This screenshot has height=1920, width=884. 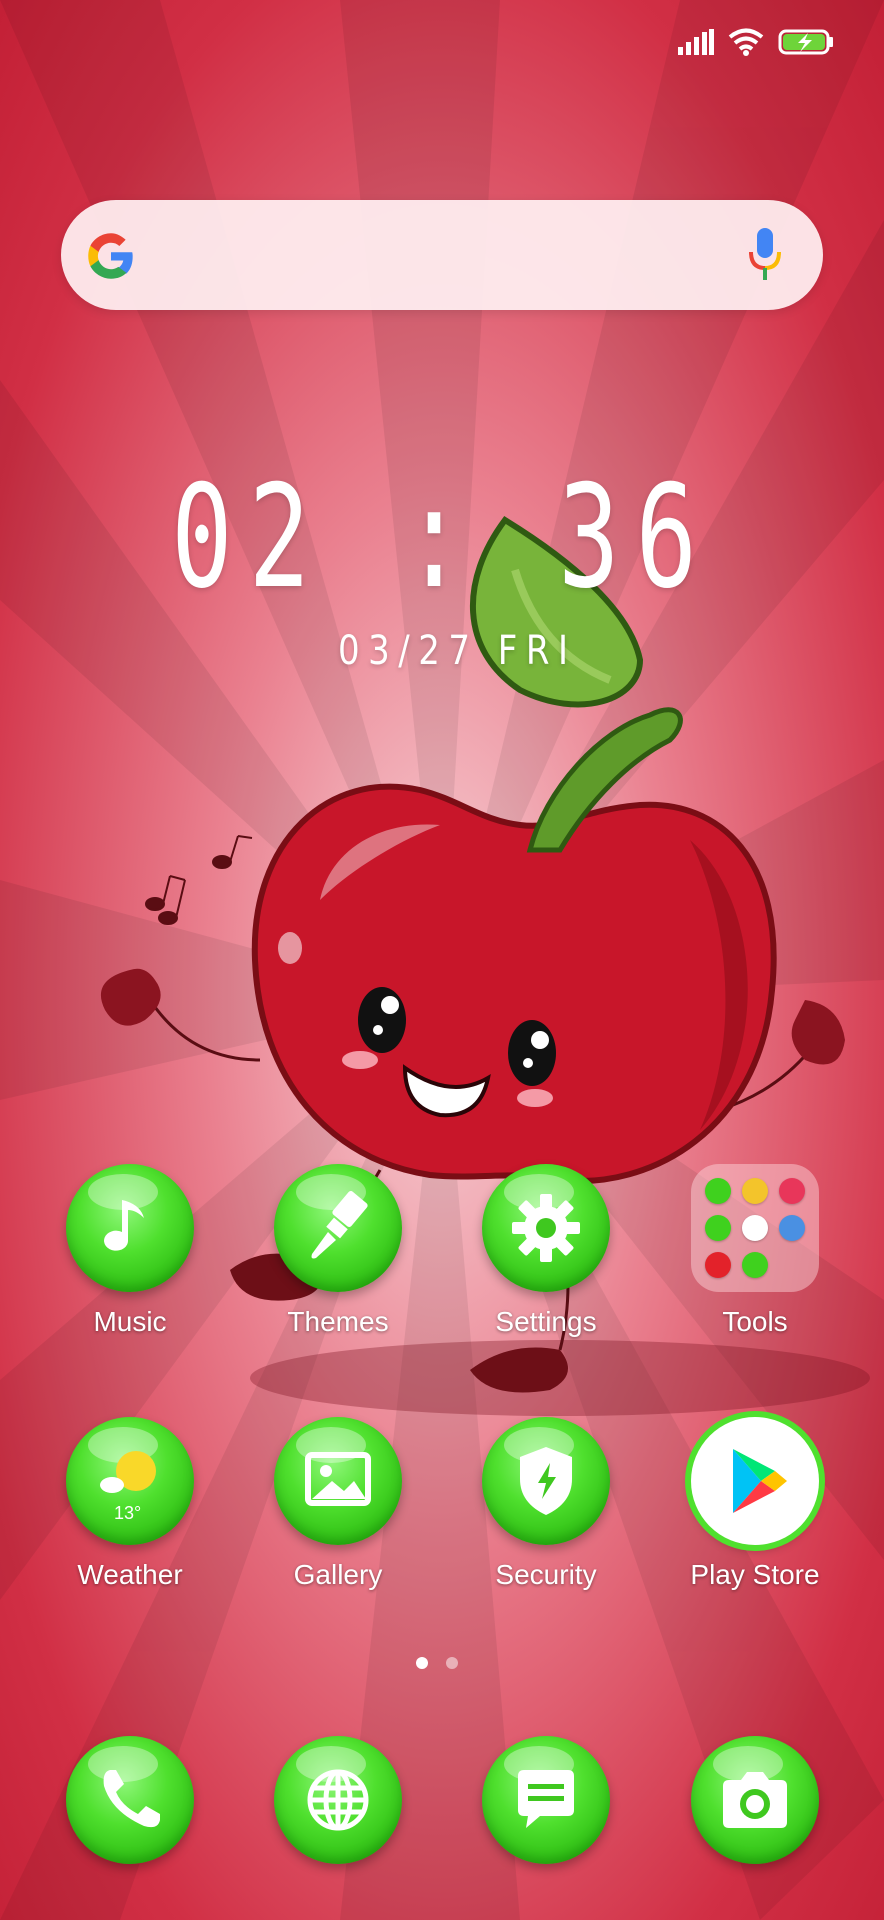 I want to click on weather-icon: 13°, so click(x=130, y=1481).